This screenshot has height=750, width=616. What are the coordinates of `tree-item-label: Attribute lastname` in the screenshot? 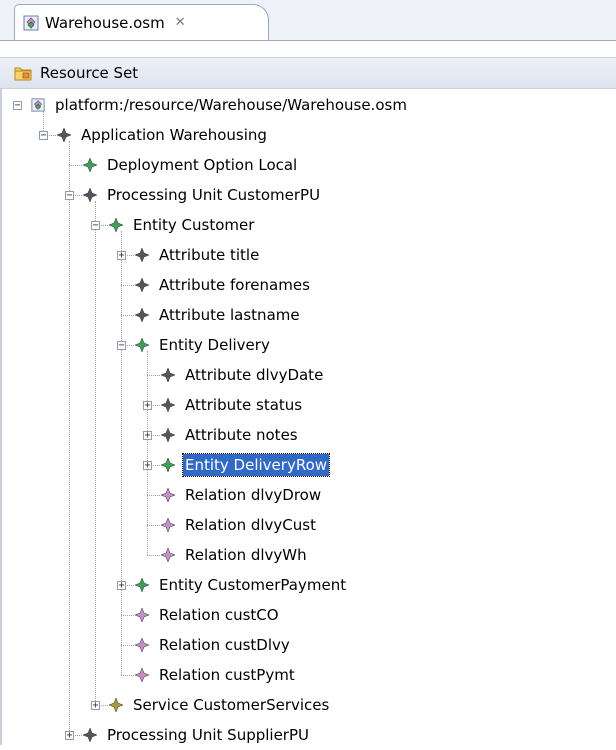 It's located at (229, 315).